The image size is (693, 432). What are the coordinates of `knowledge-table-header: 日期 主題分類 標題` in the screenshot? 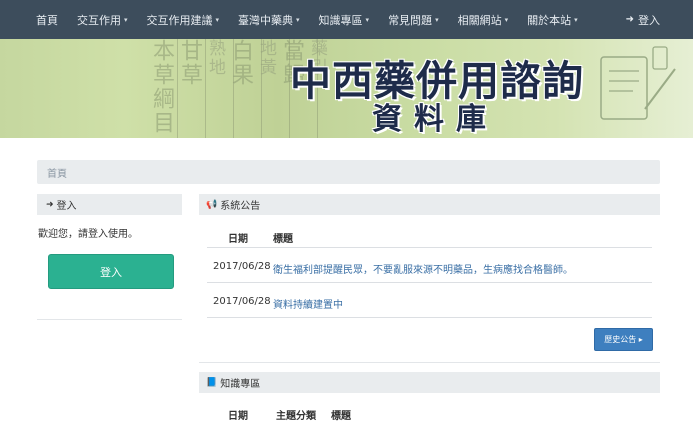 It's located at (429, 415).